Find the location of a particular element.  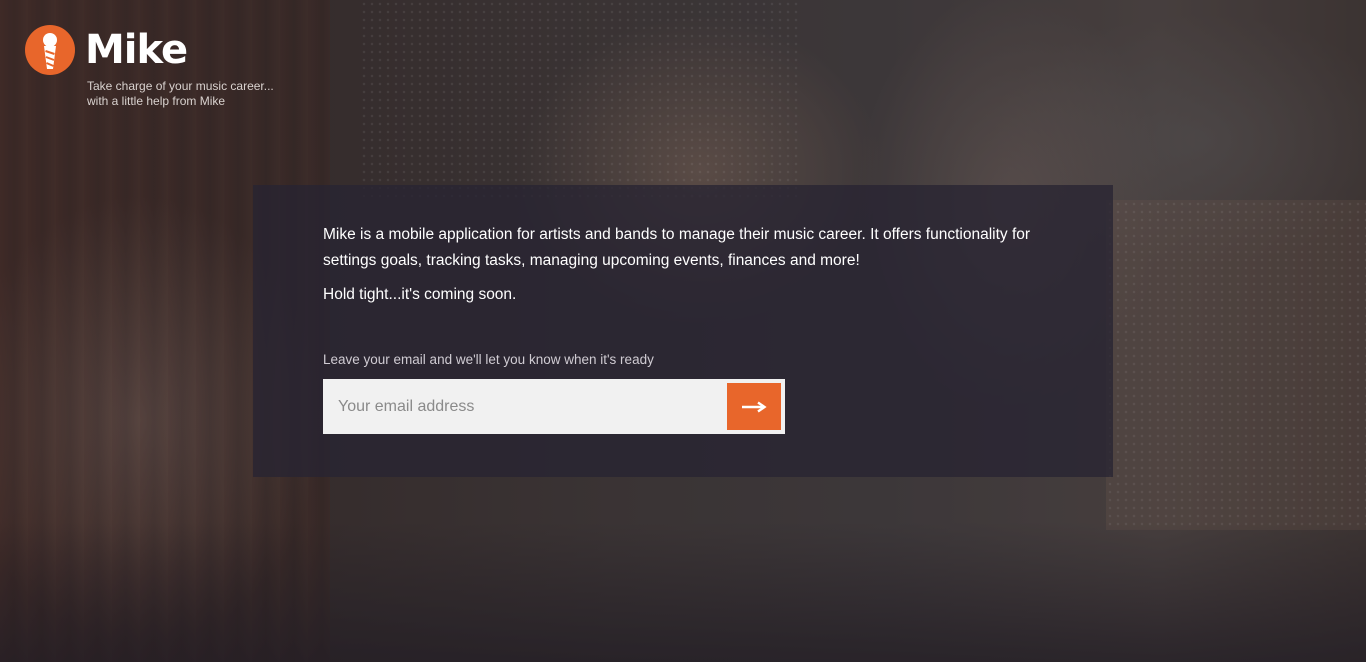

arrow-right-icon is located at coordinates (754, 406).